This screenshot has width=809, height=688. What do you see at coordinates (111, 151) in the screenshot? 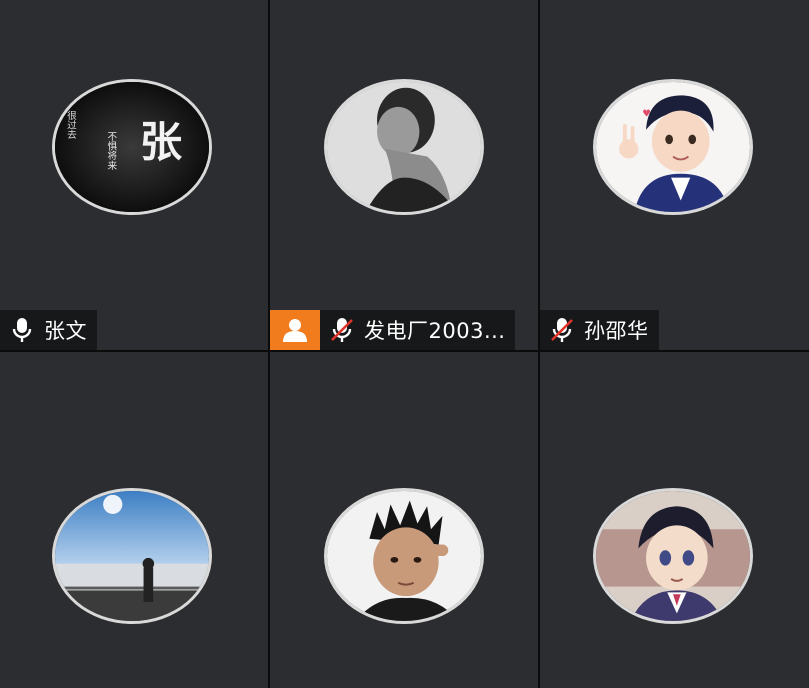
I see `calligraphy-right-text: 不惧将来` at bounding box center [111, 151].